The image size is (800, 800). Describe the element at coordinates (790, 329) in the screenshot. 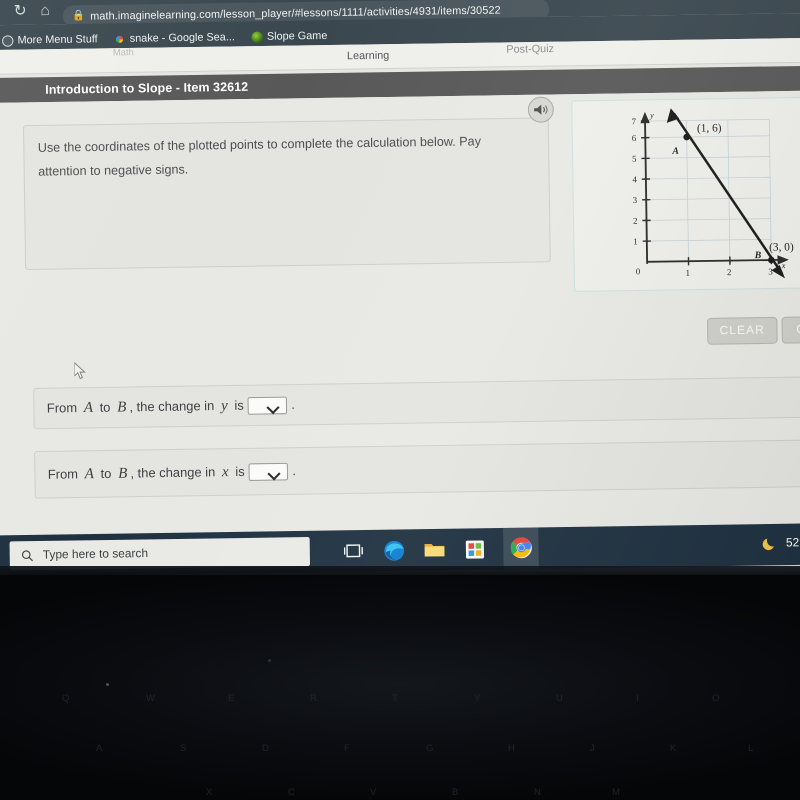

I see `check-button: CHE` at that location.